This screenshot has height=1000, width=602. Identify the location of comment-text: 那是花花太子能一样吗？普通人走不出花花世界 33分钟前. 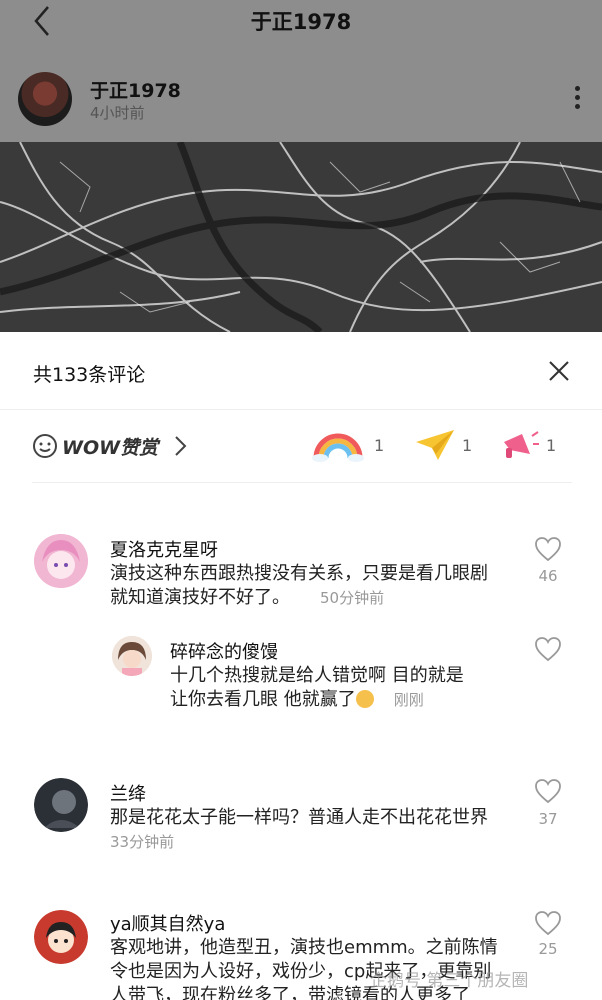
(325, 830).